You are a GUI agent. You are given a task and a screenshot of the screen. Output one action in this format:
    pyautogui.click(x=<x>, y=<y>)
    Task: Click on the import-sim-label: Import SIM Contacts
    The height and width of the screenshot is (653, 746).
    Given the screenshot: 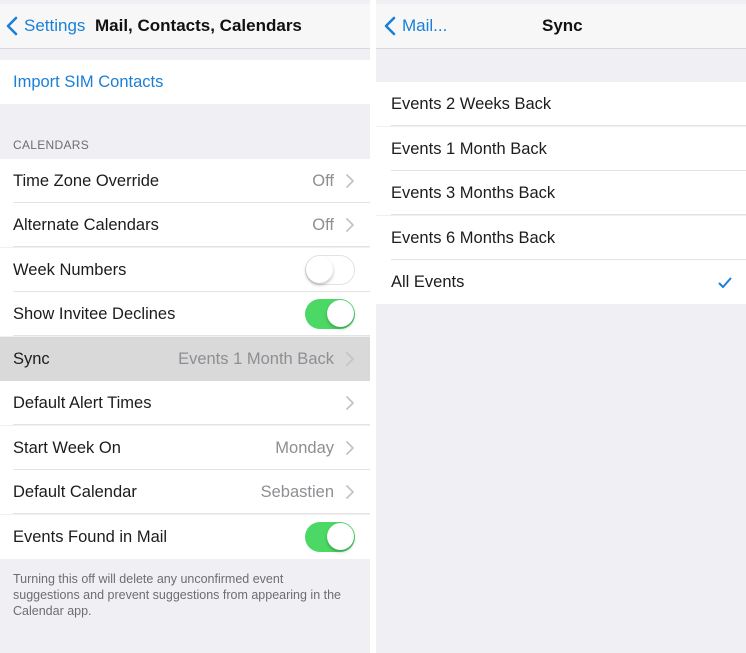 What is the action you would take?
    pyautogui.click(x=88, y=81)
    